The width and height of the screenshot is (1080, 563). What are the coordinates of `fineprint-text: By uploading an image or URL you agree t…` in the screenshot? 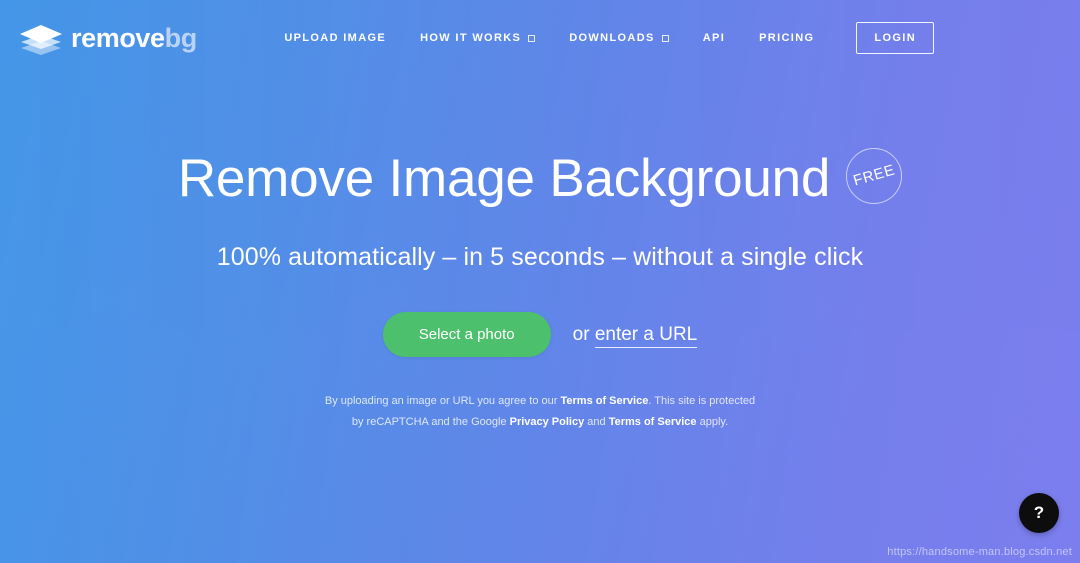 It's located at (442, 401).